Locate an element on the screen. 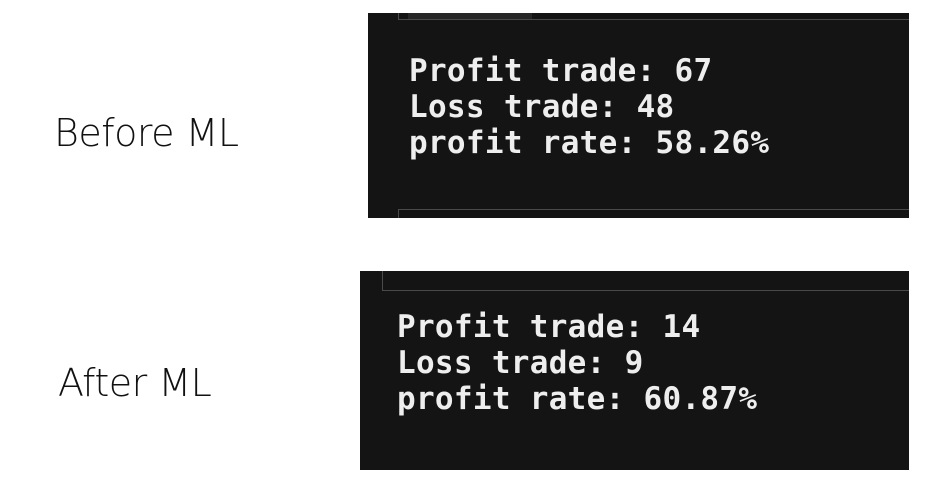  terminal-pane-edge-top is located at coordinates (645, 281).